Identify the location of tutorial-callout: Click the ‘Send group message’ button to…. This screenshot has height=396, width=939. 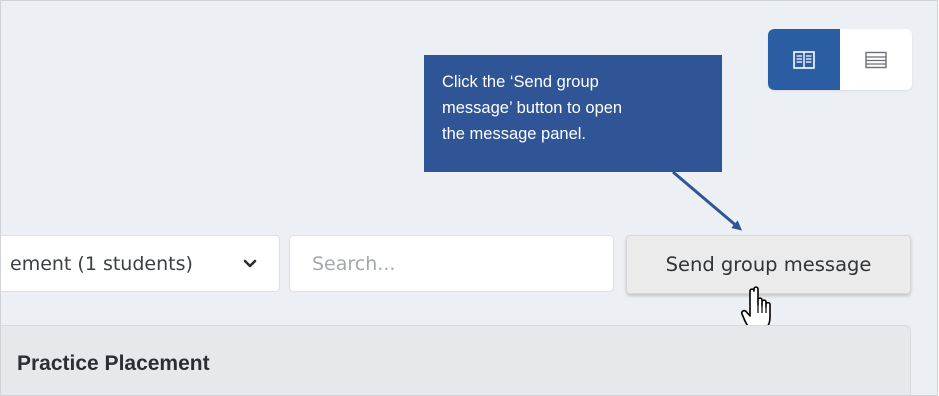
(573, 113).